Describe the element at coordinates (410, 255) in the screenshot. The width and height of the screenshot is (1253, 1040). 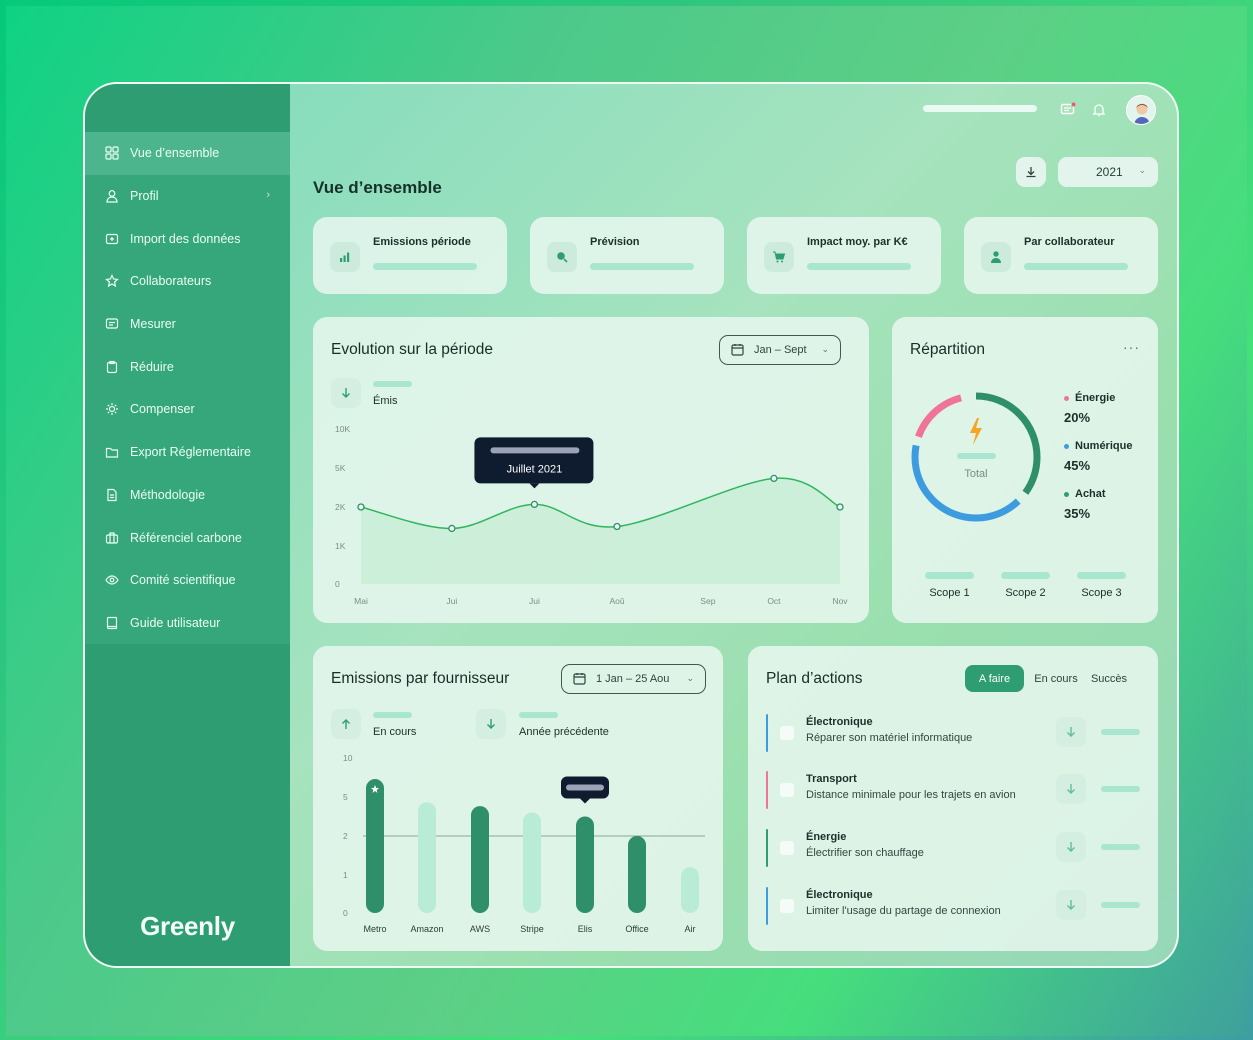
I see `kpi-card-0: Emissions période` at that location.